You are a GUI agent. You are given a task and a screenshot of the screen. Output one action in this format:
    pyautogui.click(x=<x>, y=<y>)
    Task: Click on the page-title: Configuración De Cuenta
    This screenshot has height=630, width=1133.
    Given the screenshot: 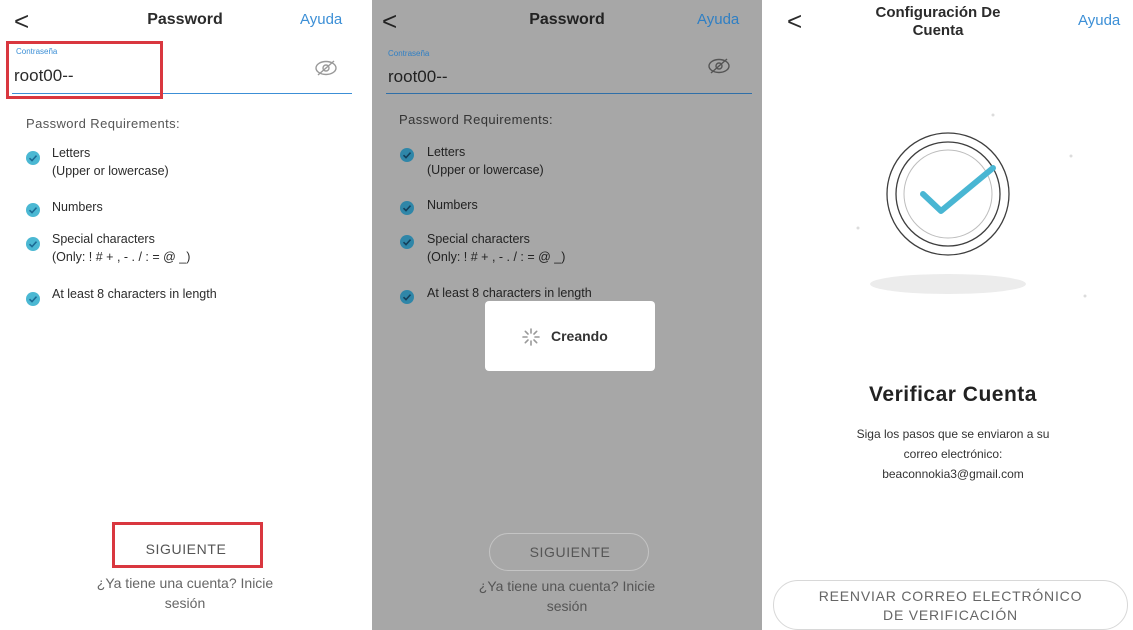 What is the action you would take?
    pyautogui.click(x=938, y=22)
    